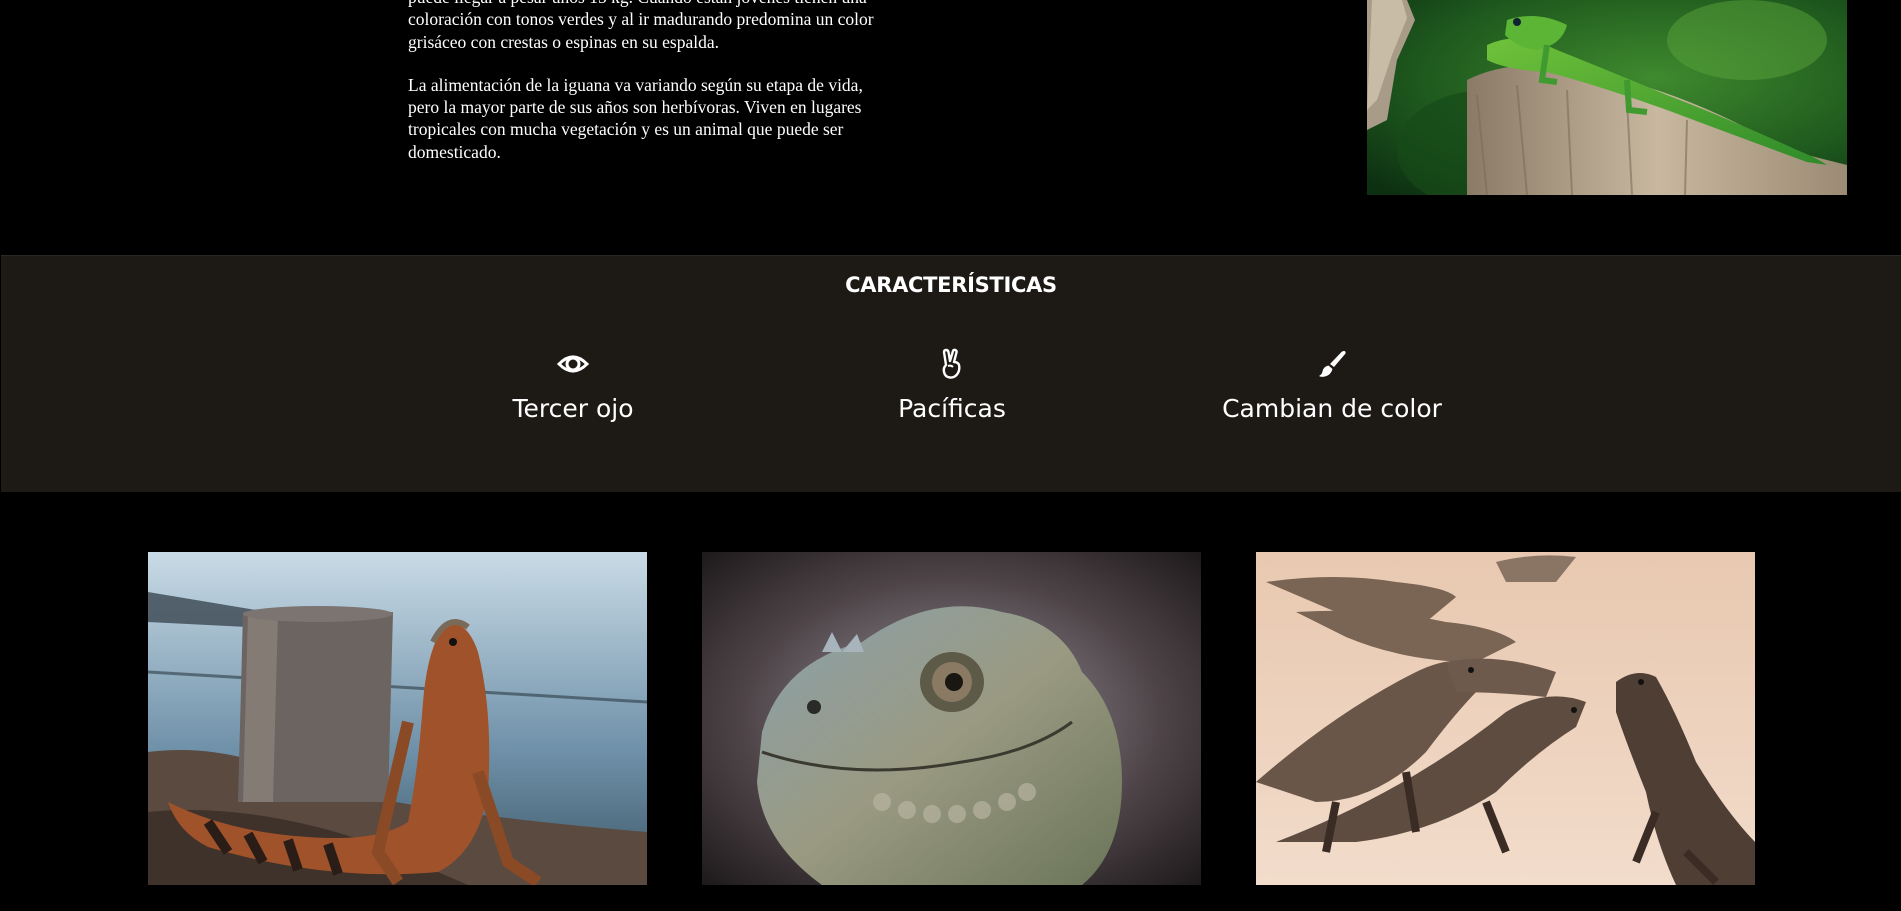 Image resolution: width=1901 pixels, height=911 pixels. I want to click on green-iguana-photo, so click(1607, 97).